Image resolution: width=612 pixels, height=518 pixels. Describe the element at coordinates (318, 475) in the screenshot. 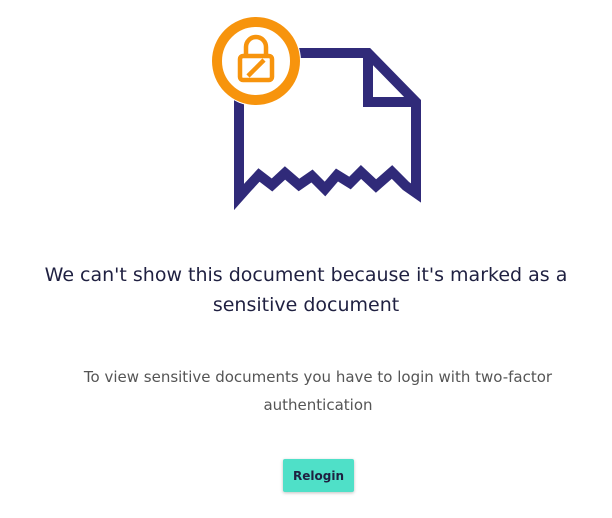

I see `relogin-button: Relogin` at that location.